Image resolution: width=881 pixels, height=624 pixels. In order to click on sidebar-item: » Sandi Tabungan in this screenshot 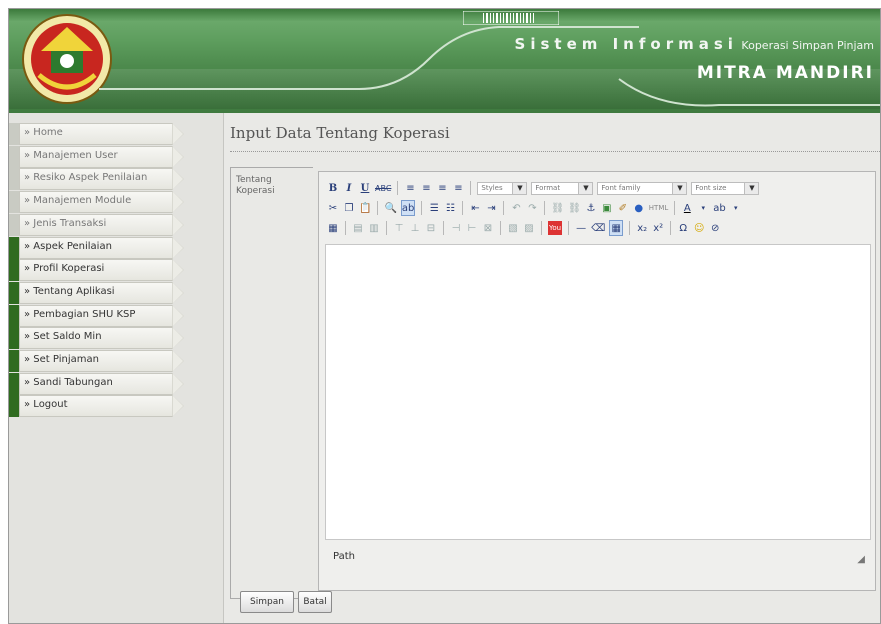, I will do `click(98, 383)`.